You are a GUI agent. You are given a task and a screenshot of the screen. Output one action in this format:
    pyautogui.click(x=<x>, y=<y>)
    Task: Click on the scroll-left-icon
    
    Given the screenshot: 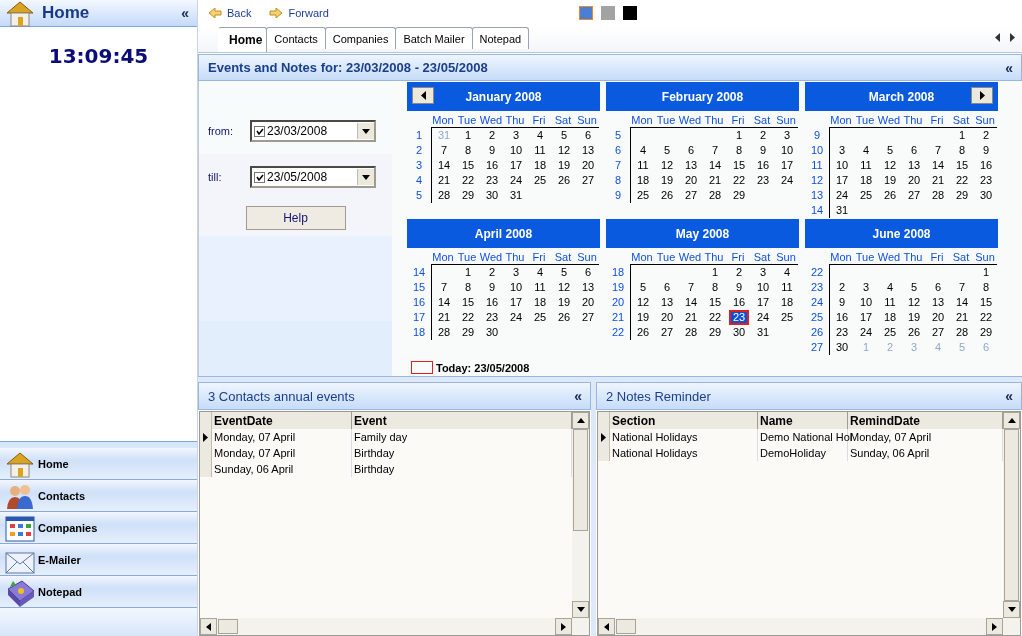 What is the action you would take?
    pyautogui.click(x=998, y=37)
    